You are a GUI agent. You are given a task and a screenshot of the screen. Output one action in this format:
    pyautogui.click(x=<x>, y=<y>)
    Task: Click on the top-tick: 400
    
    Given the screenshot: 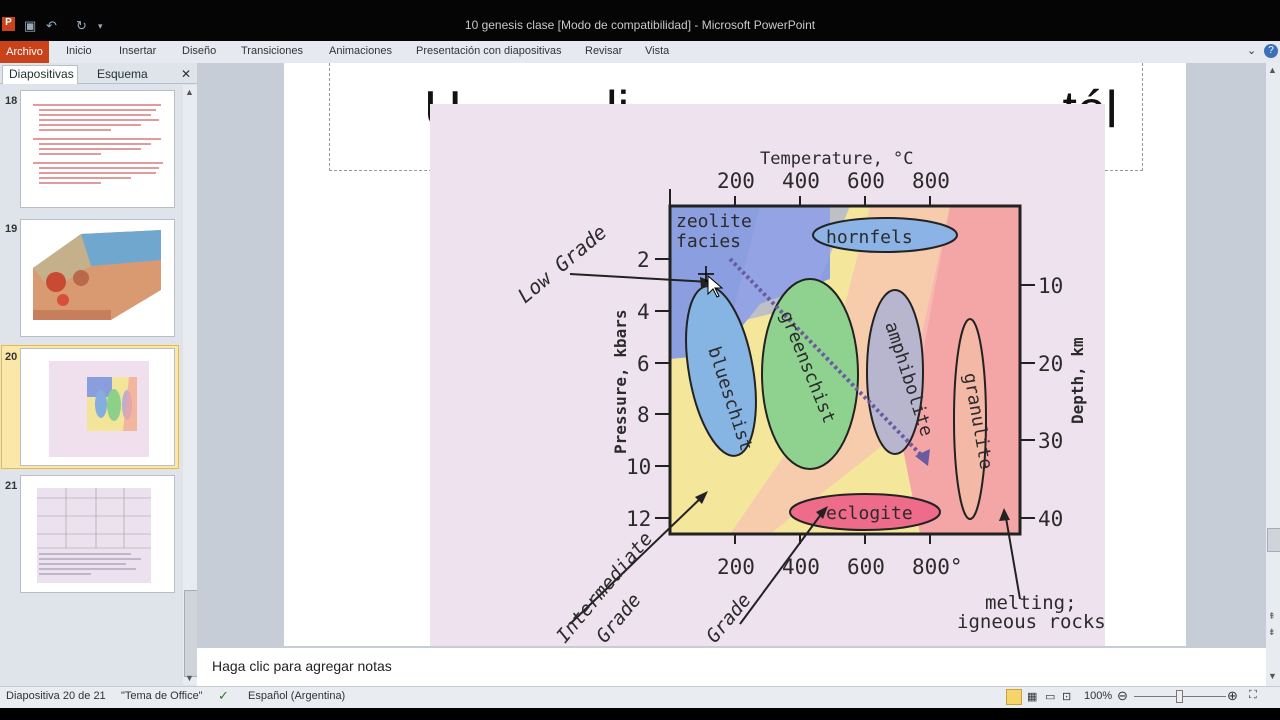 What is the action you would take?
    pyautogui.click(x=801, y=181)
    